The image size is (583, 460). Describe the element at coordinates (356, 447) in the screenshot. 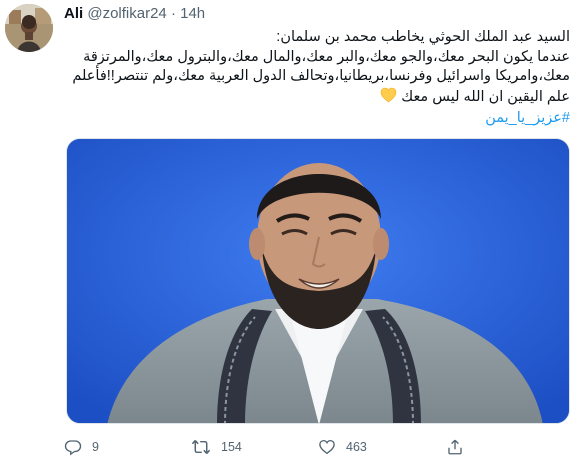

I see `like-count: 463` at that location.